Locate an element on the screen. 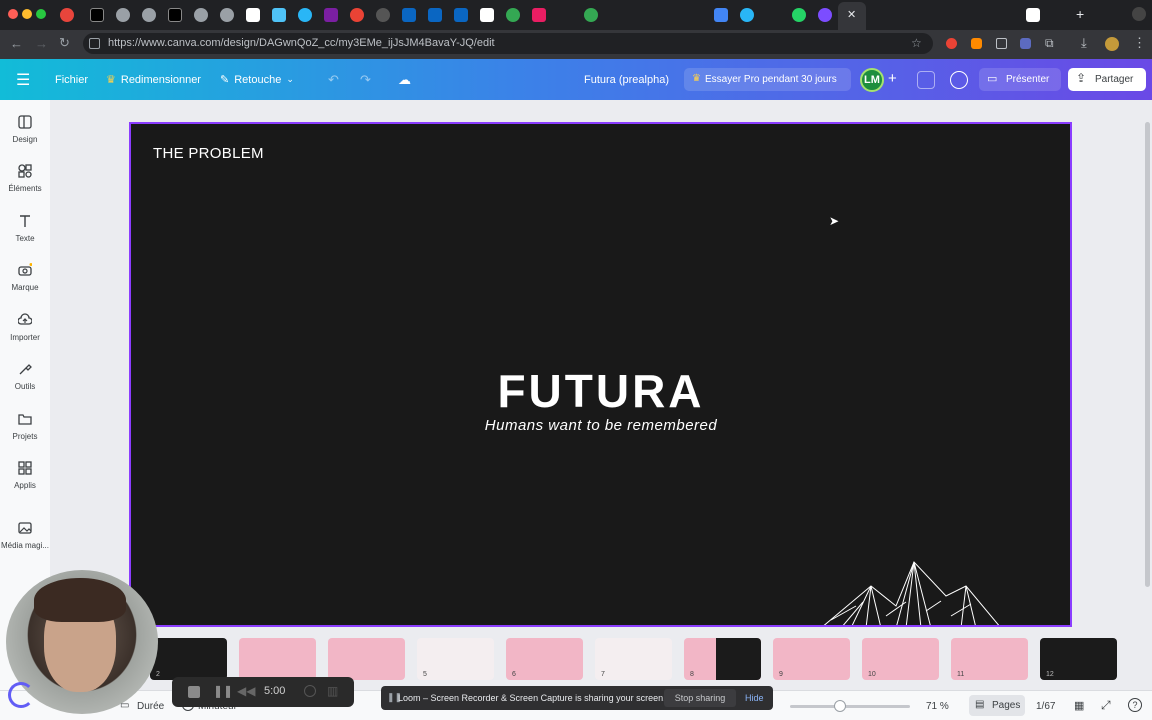 The height and width of the screenshot is (720, 1152). sidebar-item-projects: Projets is located at coordinates (25, 426).